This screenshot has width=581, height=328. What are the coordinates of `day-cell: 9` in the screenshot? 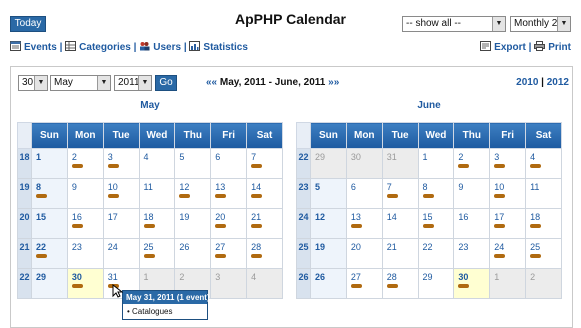 It's located at (85, 193).